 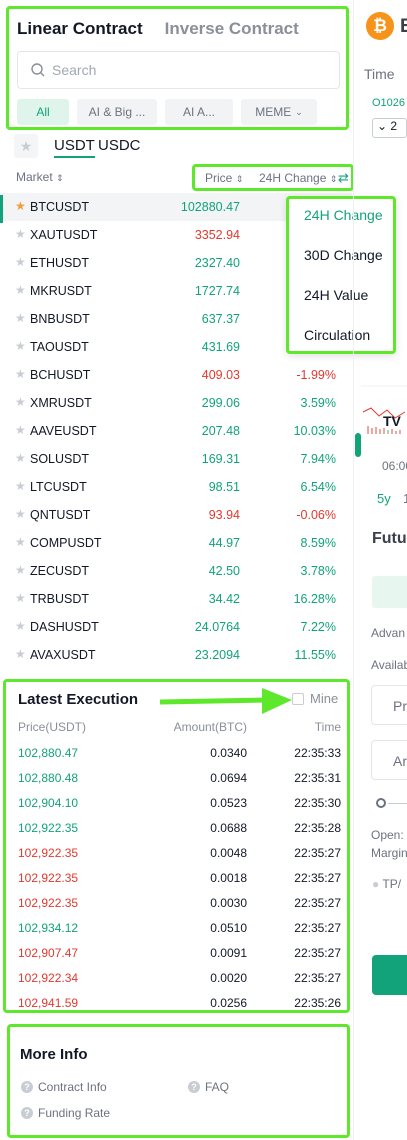 What do you see at coordinates (43, 112) in the screenshot?
I see `chip-all: All` at bounding box center [43, 112].